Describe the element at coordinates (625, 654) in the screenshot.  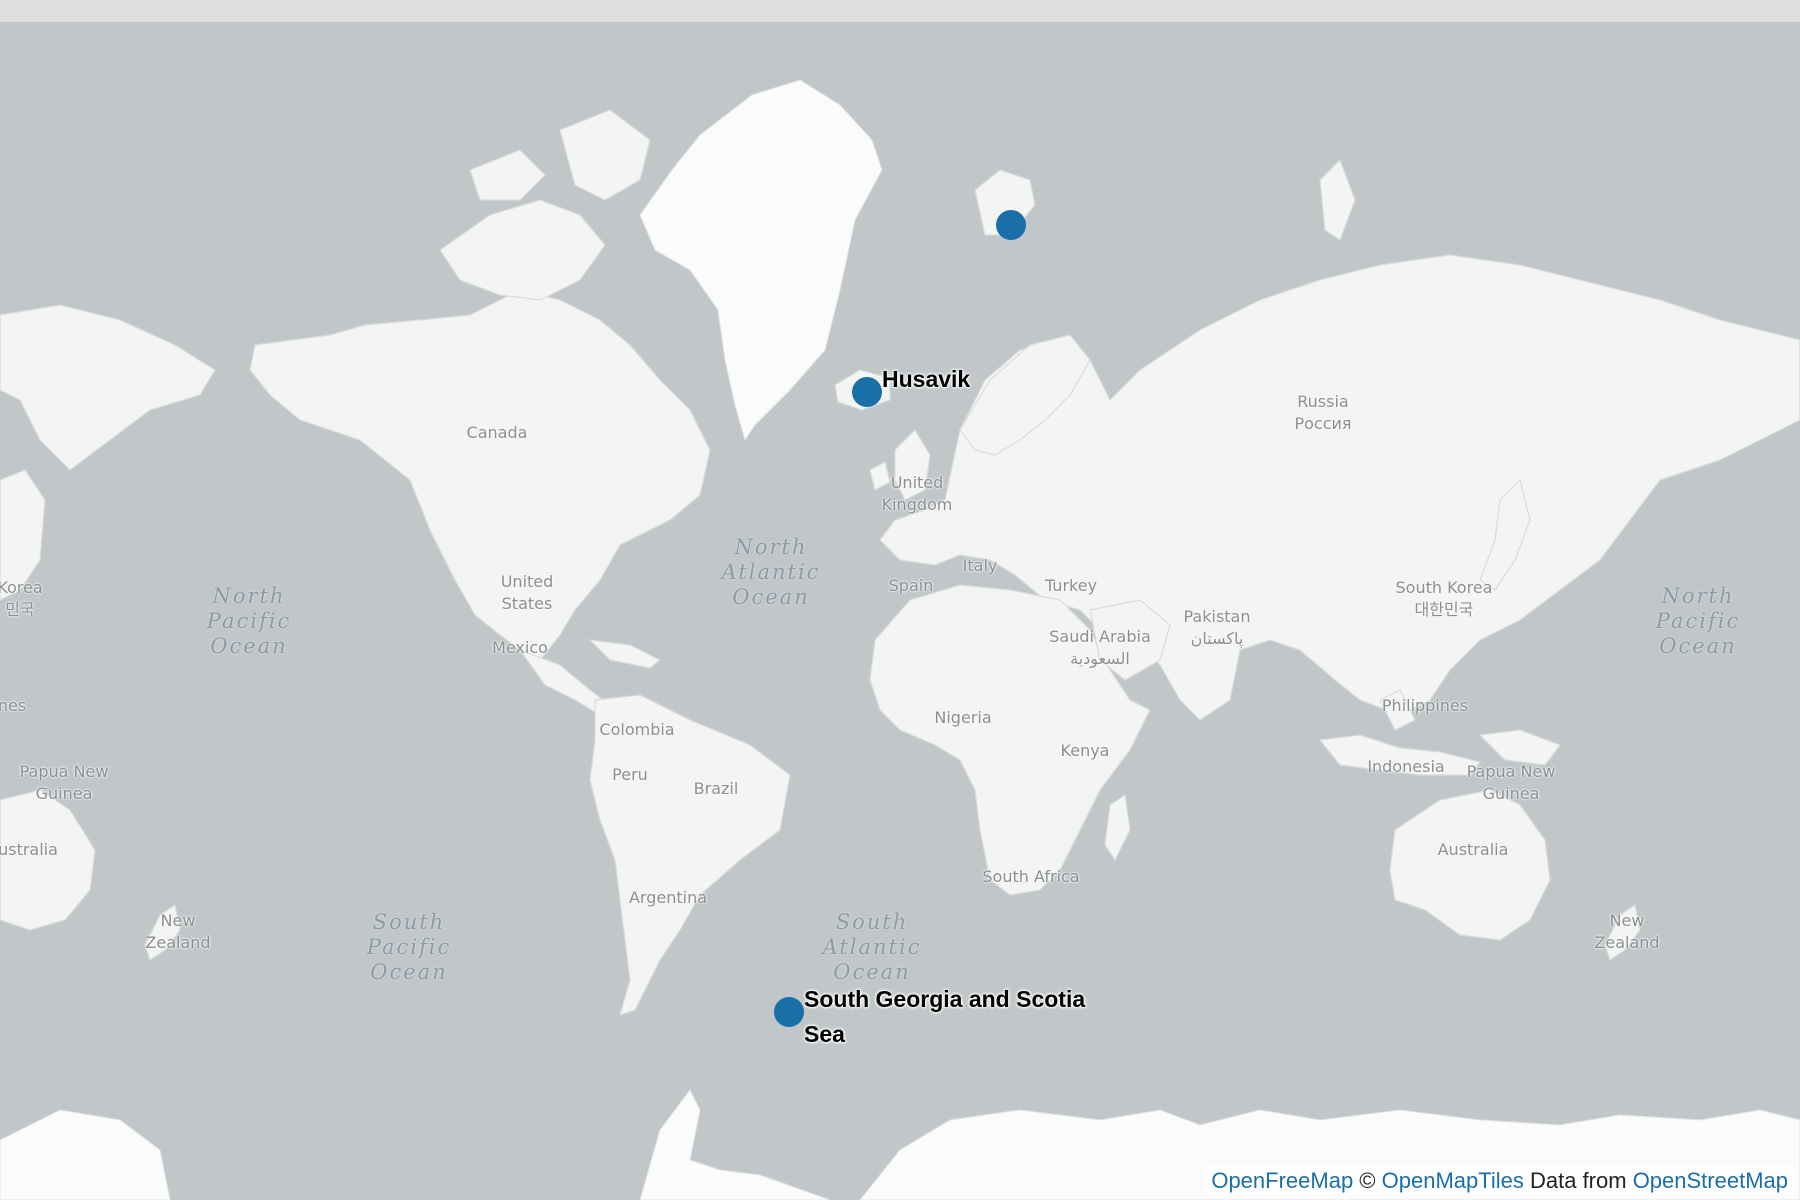
I see `land-caribbean` at that location.